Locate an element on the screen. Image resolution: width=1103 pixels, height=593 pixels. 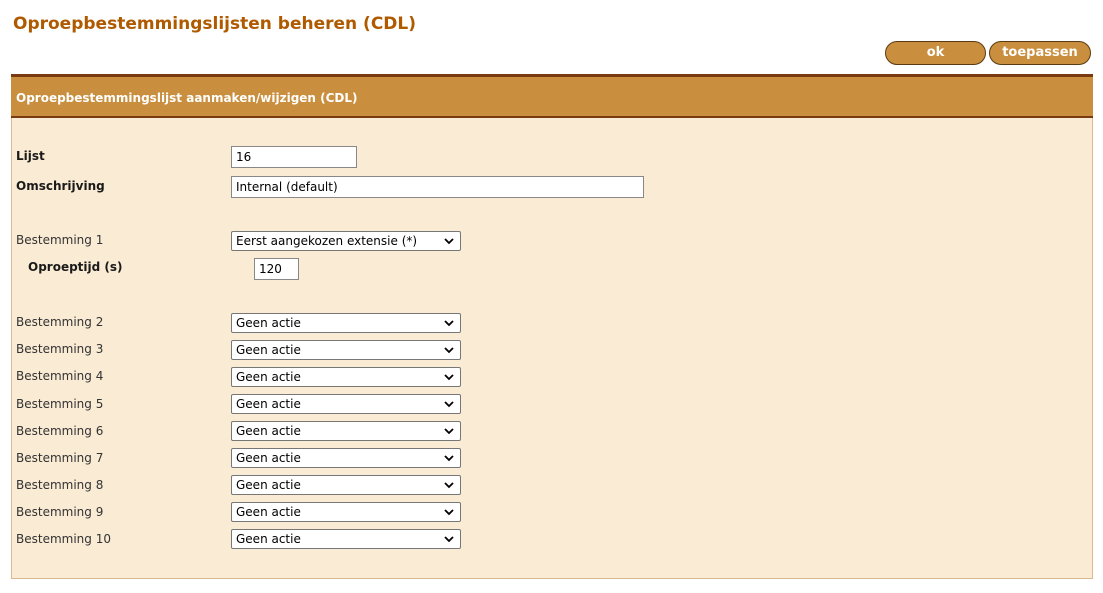
apply-button: toepassen is located at coordinates (1040, 53).